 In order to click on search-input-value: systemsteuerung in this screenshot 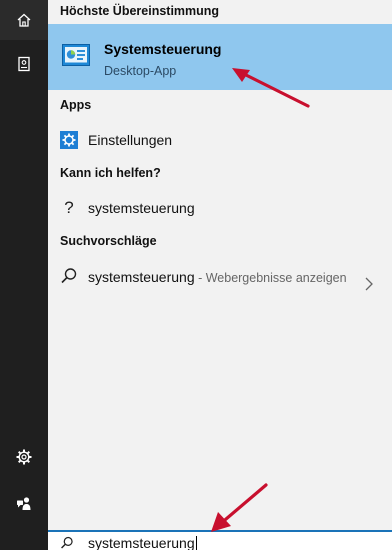, I will do `click(141, 542)`.